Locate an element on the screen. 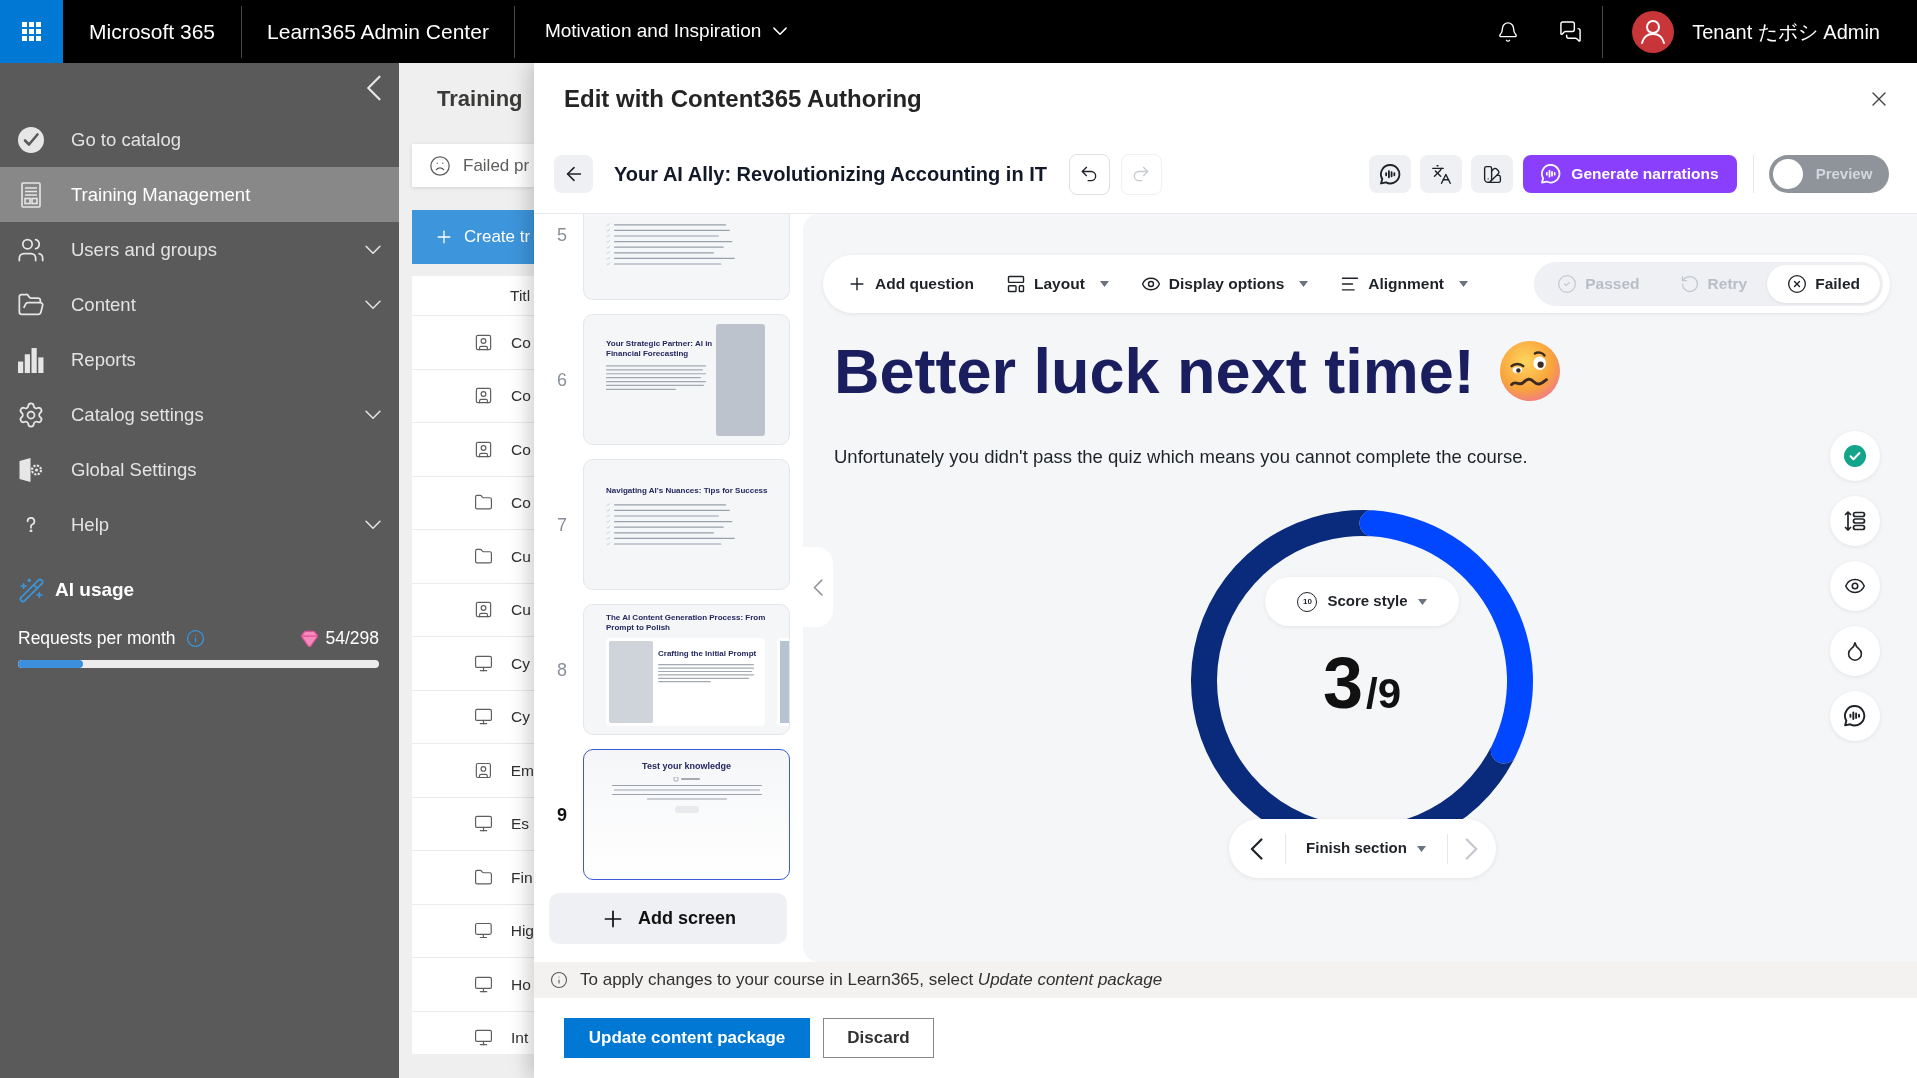 Image resolution: width=1917 pixels, height=1078 pixels. discard-button: Discard is located at coordinates (878, 1038).